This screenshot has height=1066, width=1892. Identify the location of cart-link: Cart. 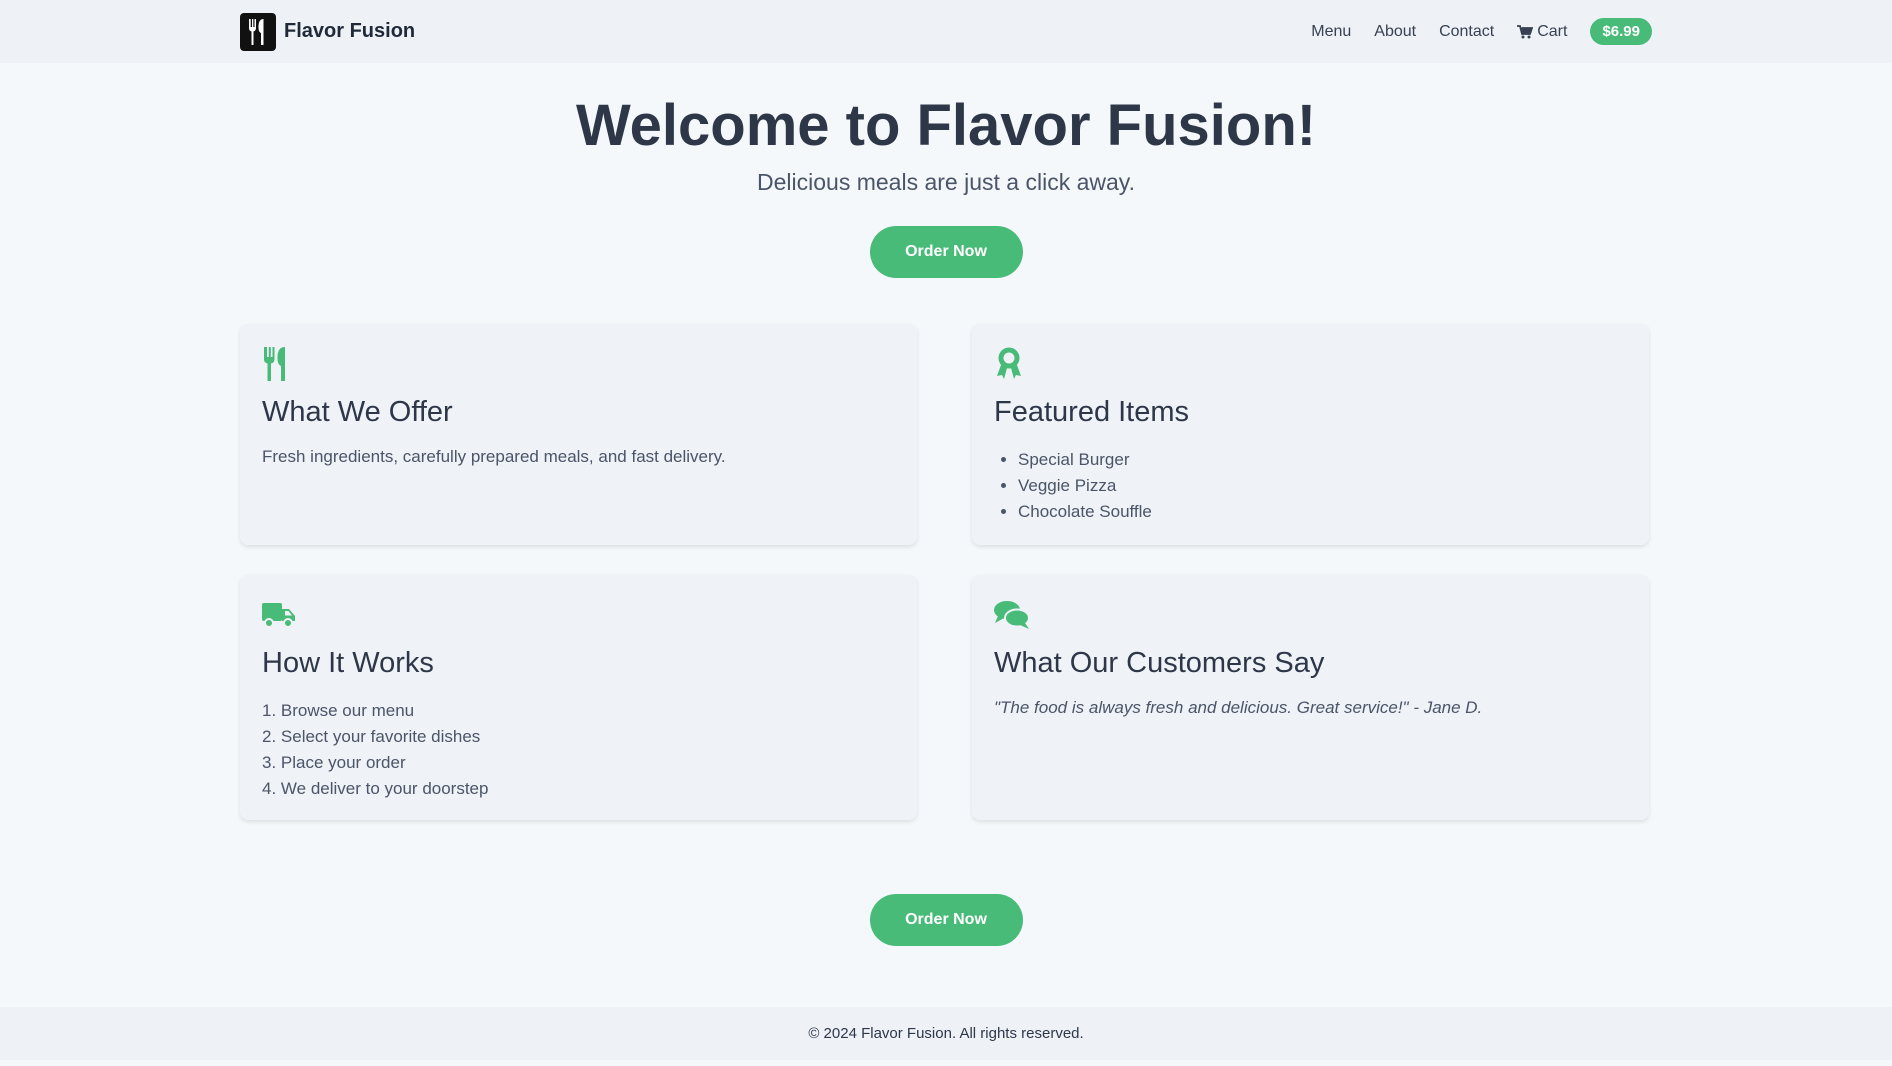
(1542, 32).